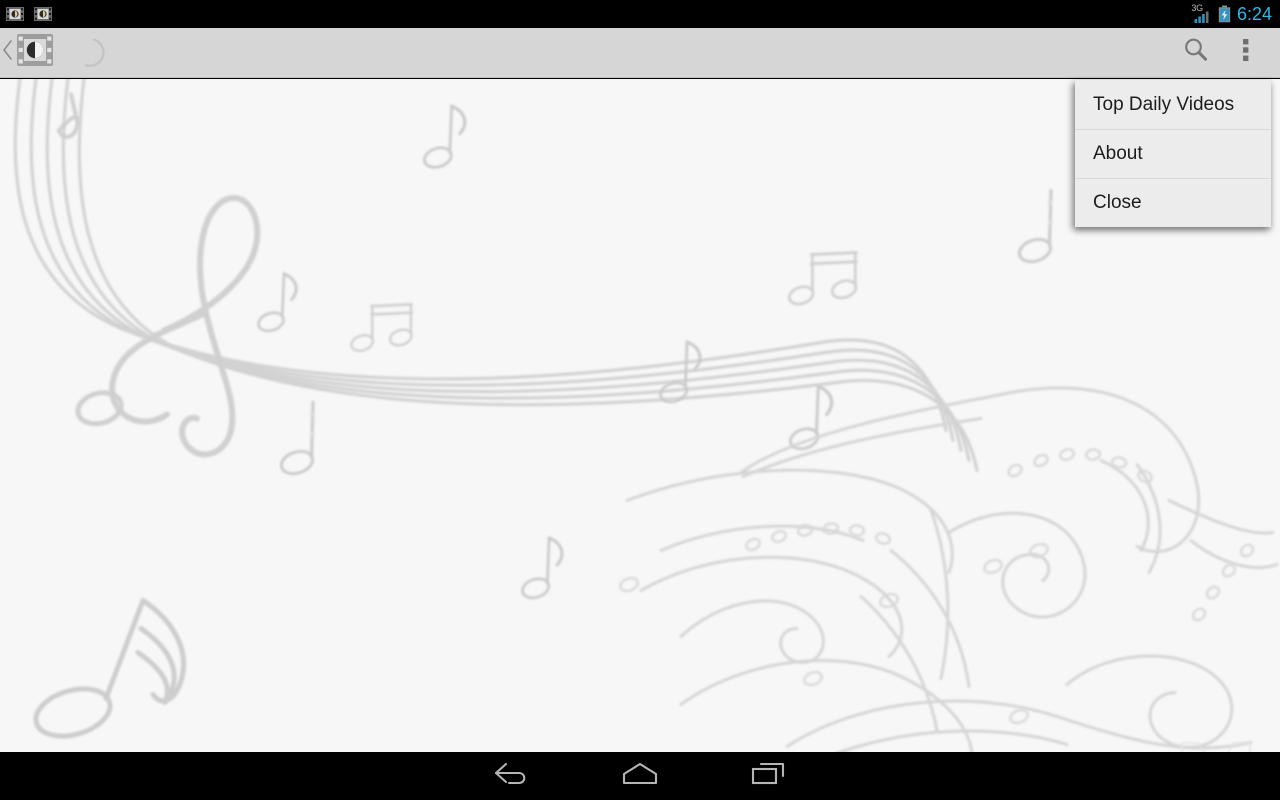 The image size is (1280, 800). I want to click on nav-home-button, so click(640, 776).